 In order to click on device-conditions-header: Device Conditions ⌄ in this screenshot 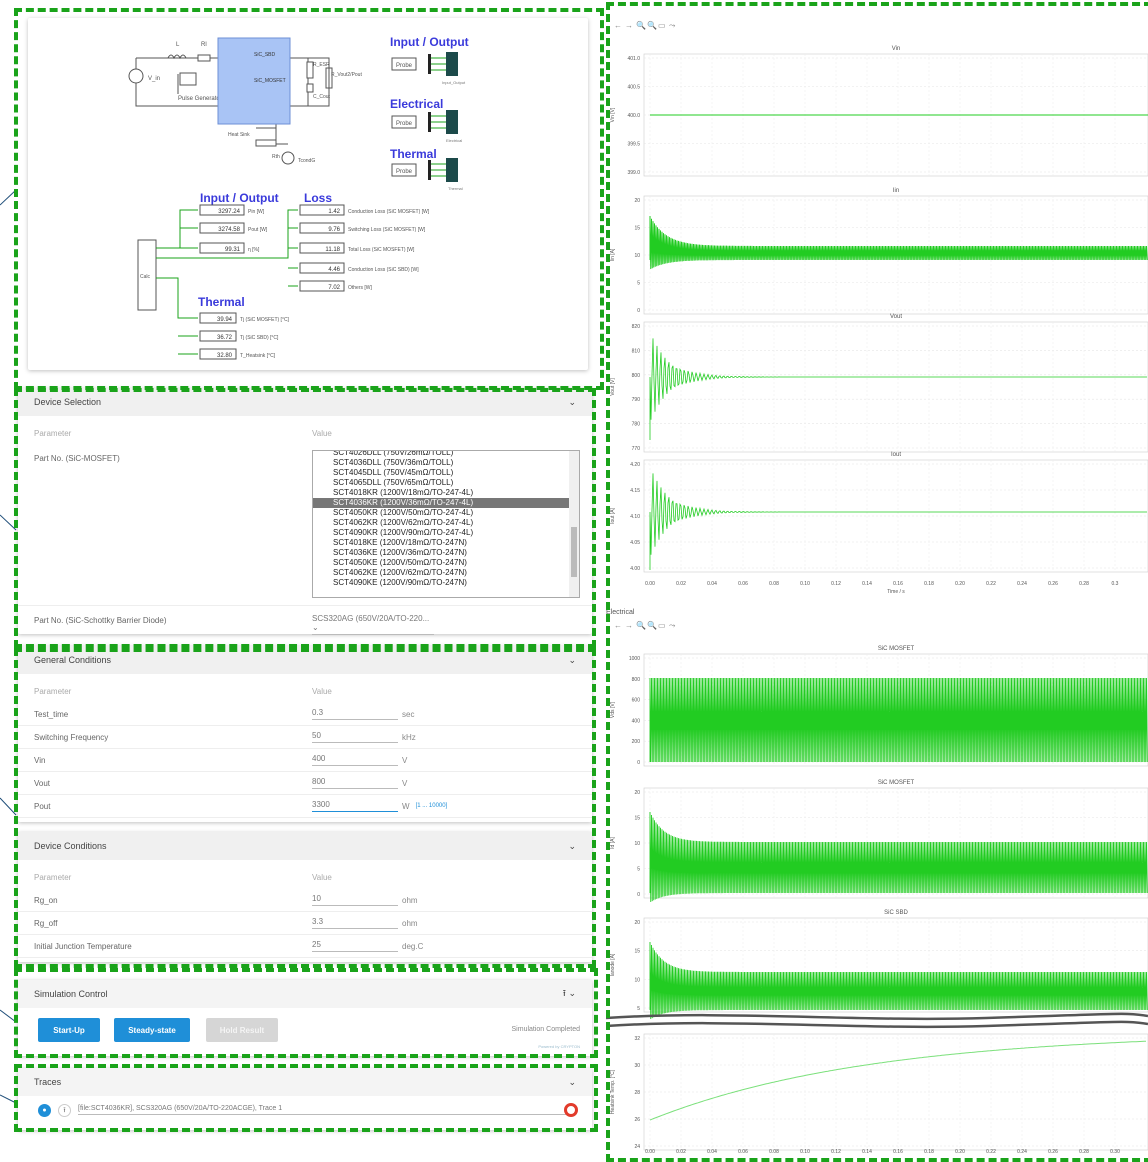, I will do `click(305, 846)`.